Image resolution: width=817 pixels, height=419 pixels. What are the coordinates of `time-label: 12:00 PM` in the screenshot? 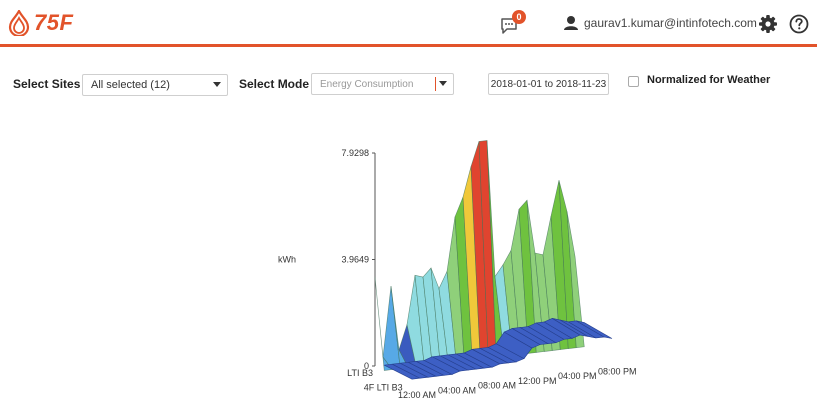 It's located at (537, 381).